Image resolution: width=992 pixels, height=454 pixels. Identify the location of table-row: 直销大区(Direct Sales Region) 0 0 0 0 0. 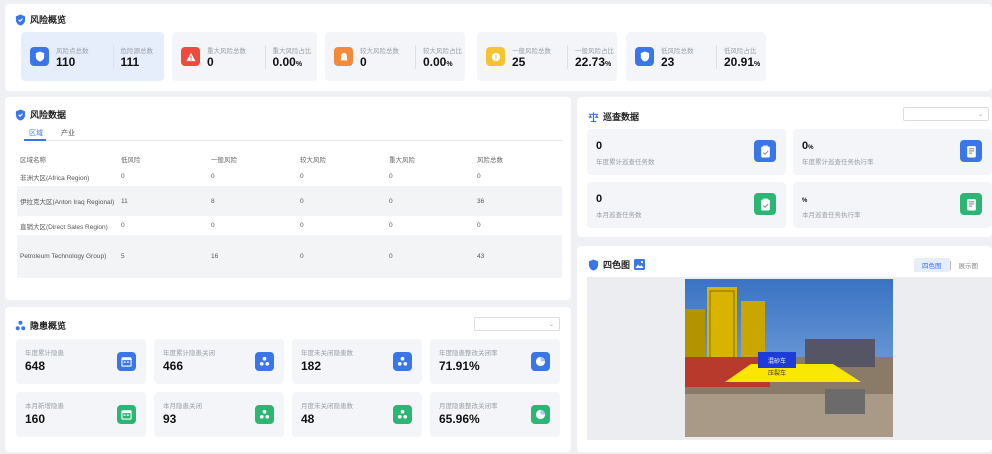
(289, 225).